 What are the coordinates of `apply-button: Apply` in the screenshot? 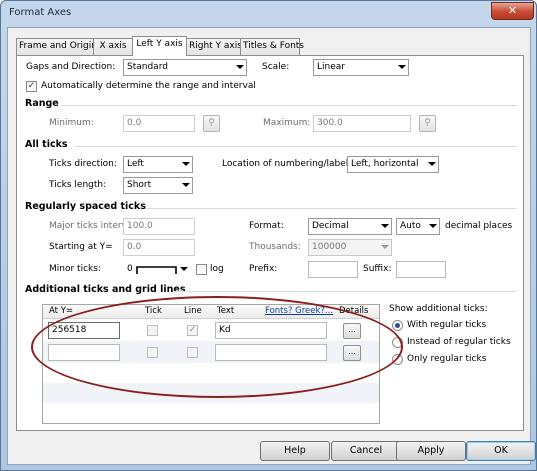 It's located at (431, 451).